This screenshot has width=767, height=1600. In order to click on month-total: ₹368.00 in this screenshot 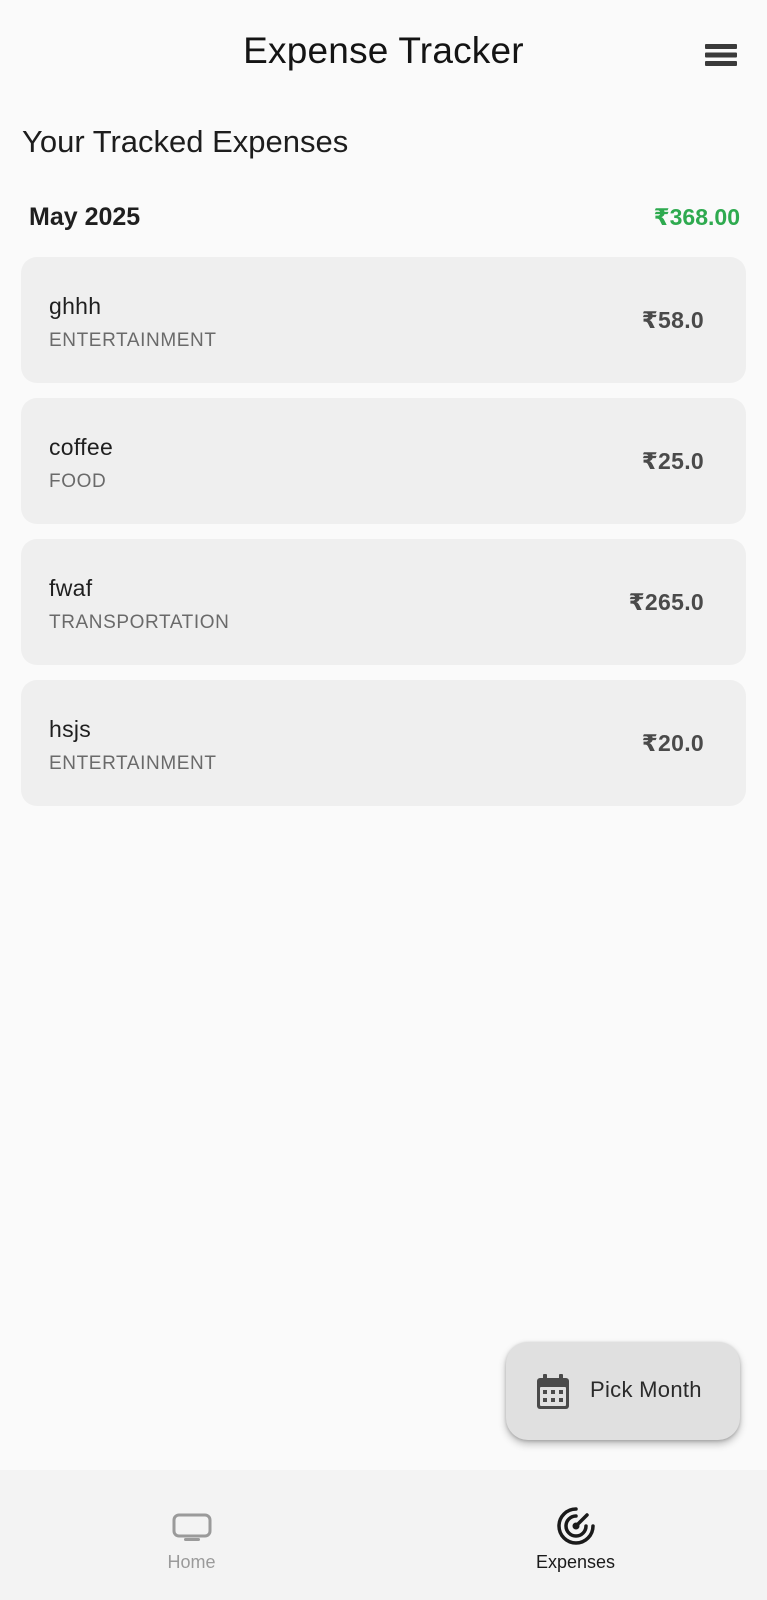, I will do `click(696, 216)`.